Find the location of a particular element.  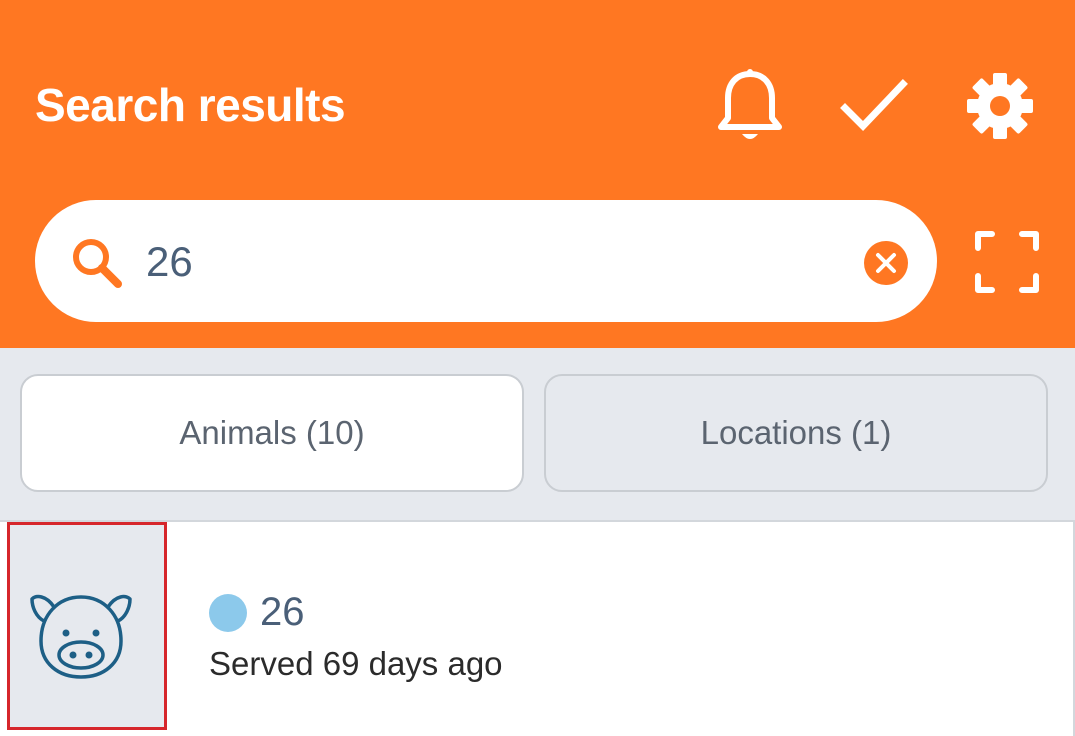

clear-icon is located at coordinates (886, 263).